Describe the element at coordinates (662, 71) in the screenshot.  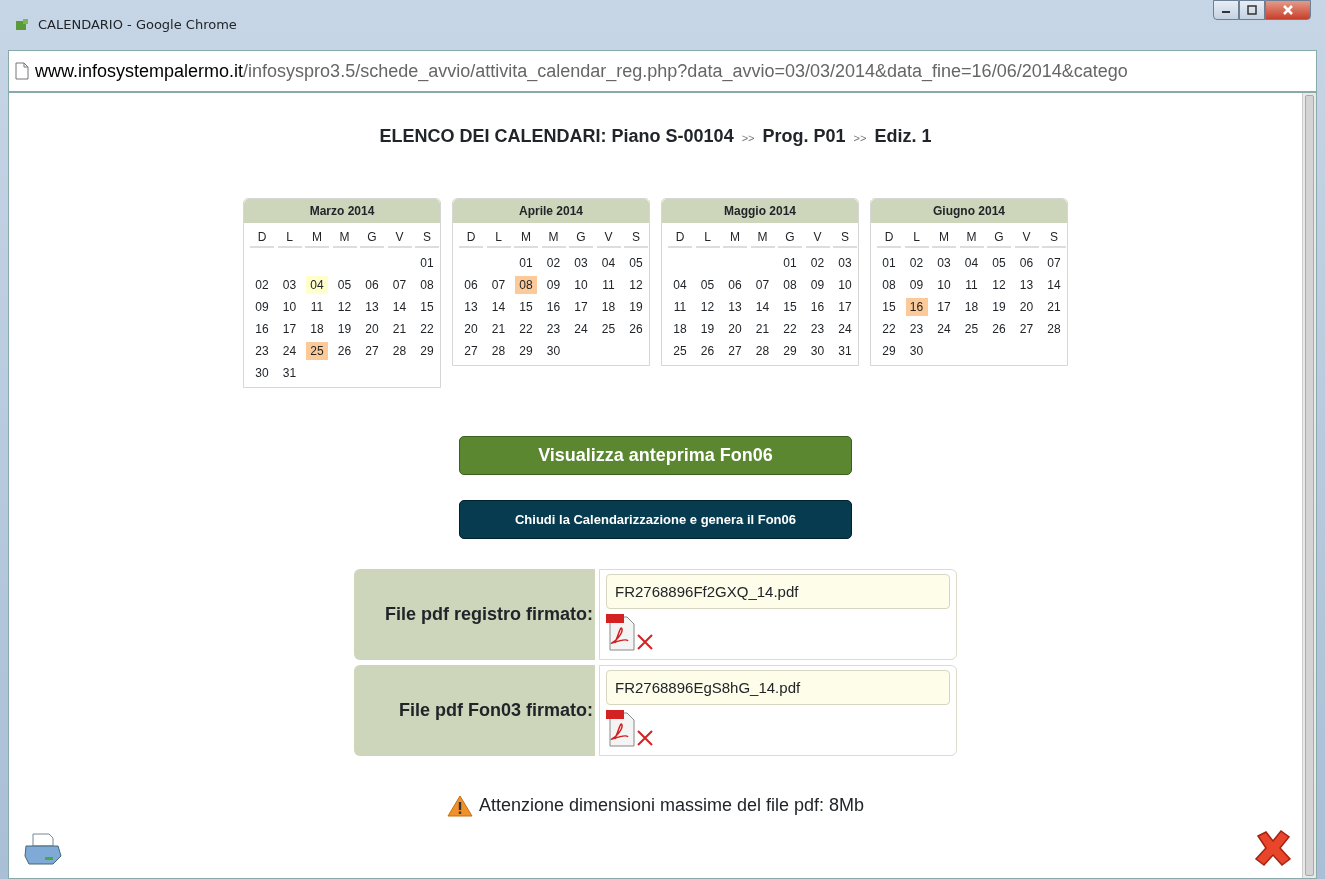
I see `address-bar: www.infosystempalermo.it/infosyspro3.5/schede_avvio/attivita_calendar_reg.php?data_avvio=03/03/2014&data_fine=16/06/2014&catego` at that location.